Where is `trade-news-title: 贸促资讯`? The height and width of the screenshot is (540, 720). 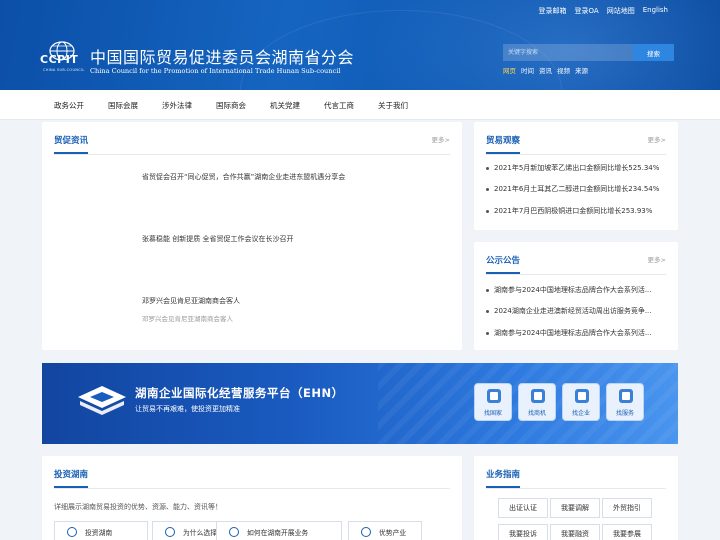
trade-news-title: 贸促资讯 is located at coordinates (71, 144).